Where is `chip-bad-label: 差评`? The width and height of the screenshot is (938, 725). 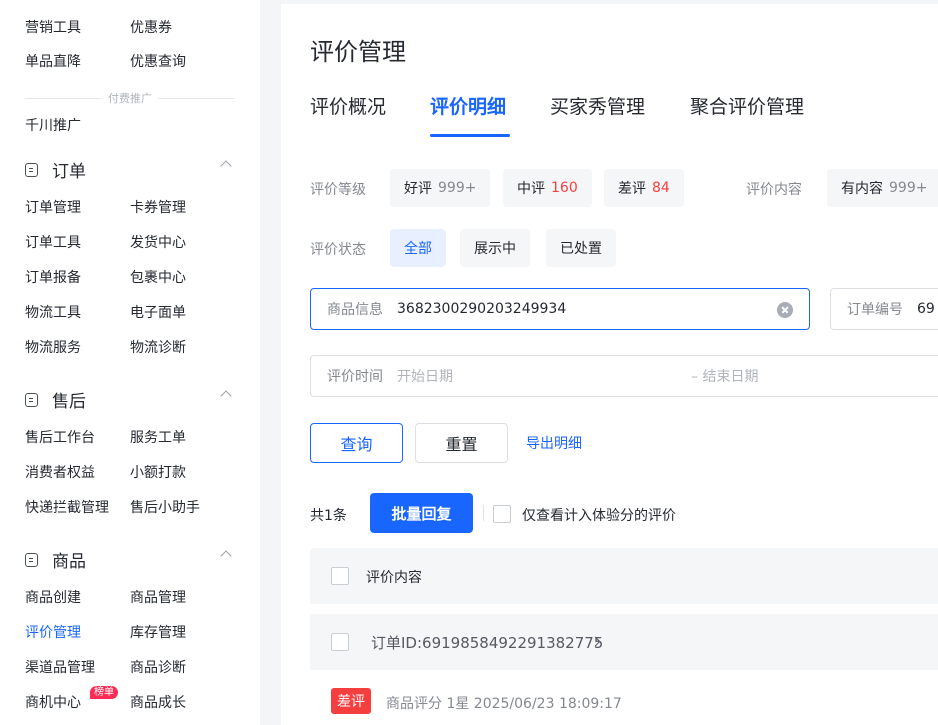 chip-bad-label: 差评 is located at coordinates (632, 189).